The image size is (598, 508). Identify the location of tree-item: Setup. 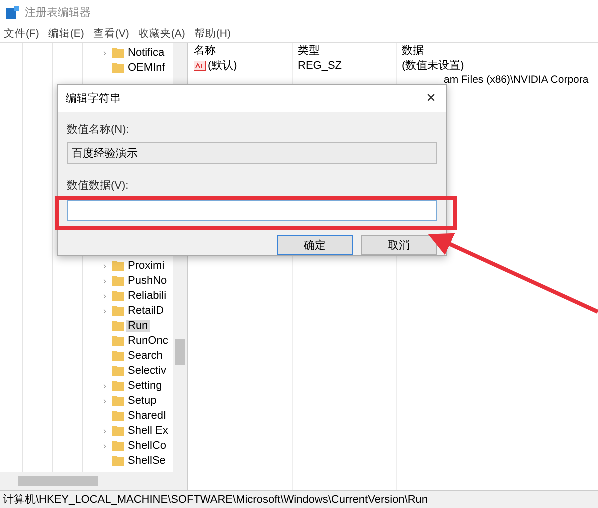
(142, 400).